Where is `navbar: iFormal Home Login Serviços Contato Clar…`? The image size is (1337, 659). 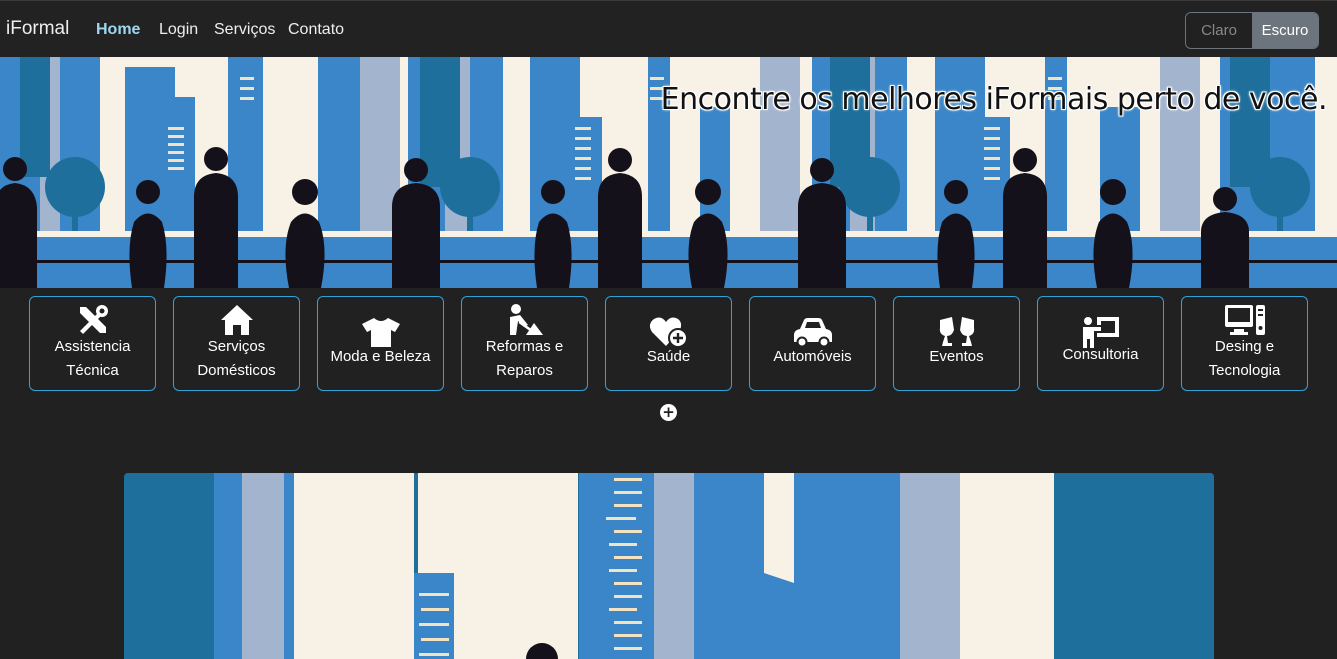 navbar: iFormal Home Login Serviços Contato Clar… is located at coordinates (668, 28).